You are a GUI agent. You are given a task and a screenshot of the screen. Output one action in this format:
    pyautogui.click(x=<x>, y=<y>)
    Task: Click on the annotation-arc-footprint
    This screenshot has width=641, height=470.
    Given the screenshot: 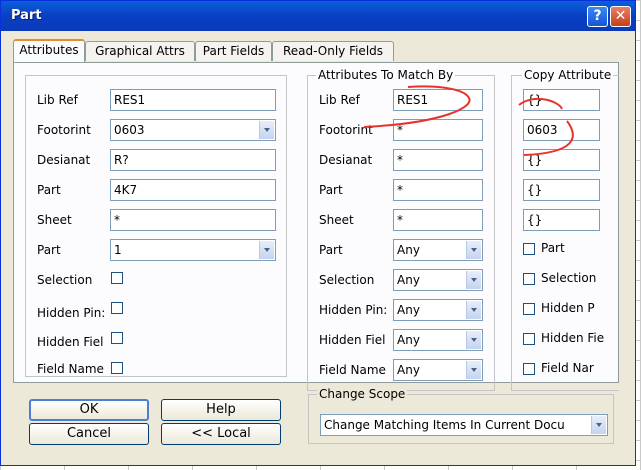 What is the action you would take?
    pyautogui.click(x=548, y=138)
    